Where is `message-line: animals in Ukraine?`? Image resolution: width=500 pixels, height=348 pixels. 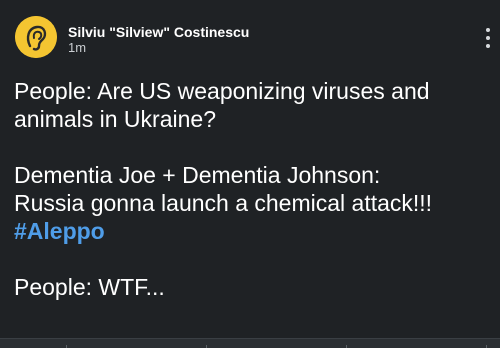
message-line: animals in Ukraine? is located at coordinates (115, 119).